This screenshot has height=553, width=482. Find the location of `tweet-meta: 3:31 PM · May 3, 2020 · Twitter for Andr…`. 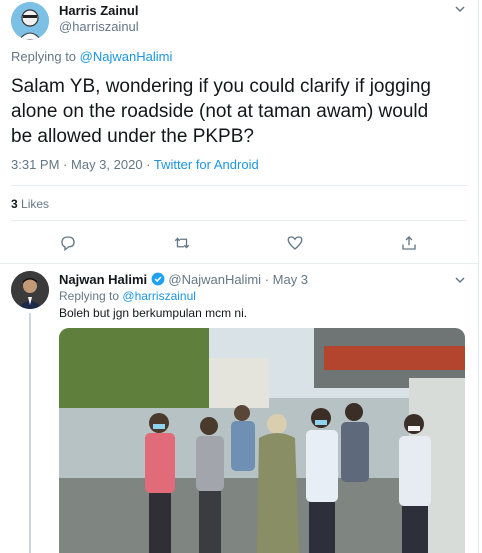

tweet-meta: 3:31 PM · May 3, 2020 · Twitter for Andr… is located at coordinates (135, 164).